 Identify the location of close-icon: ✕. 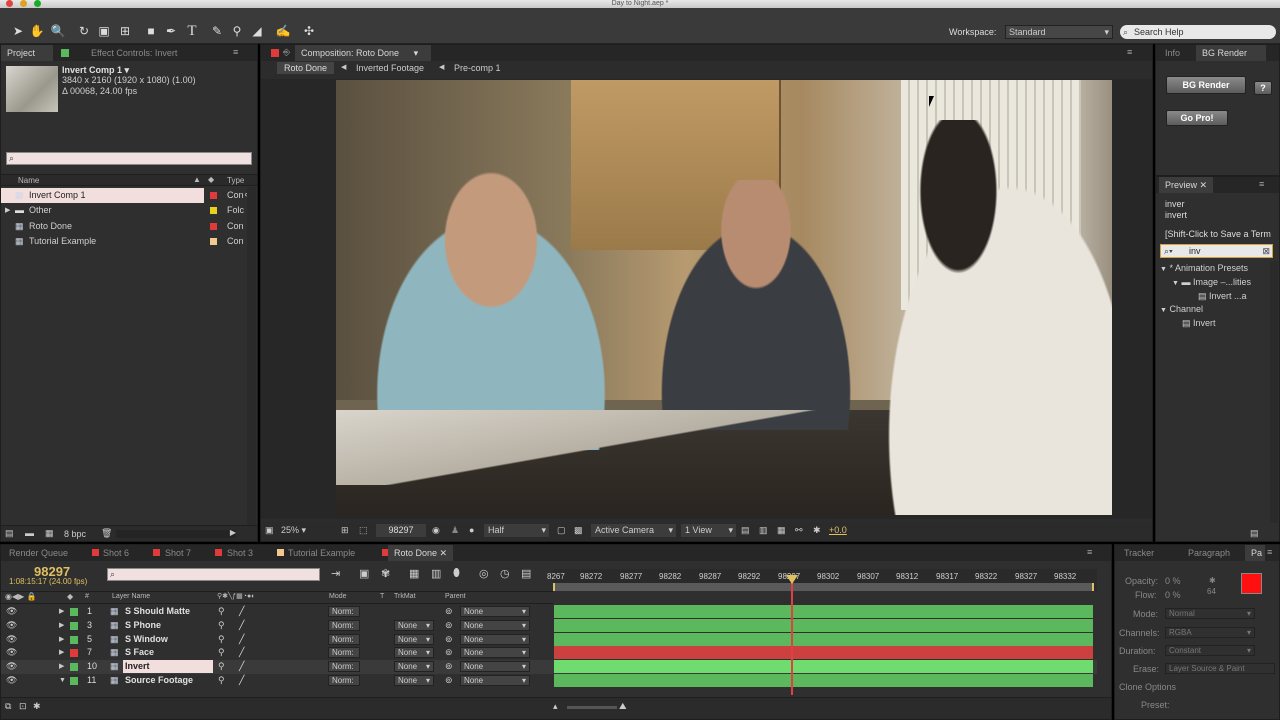
(444, 553).